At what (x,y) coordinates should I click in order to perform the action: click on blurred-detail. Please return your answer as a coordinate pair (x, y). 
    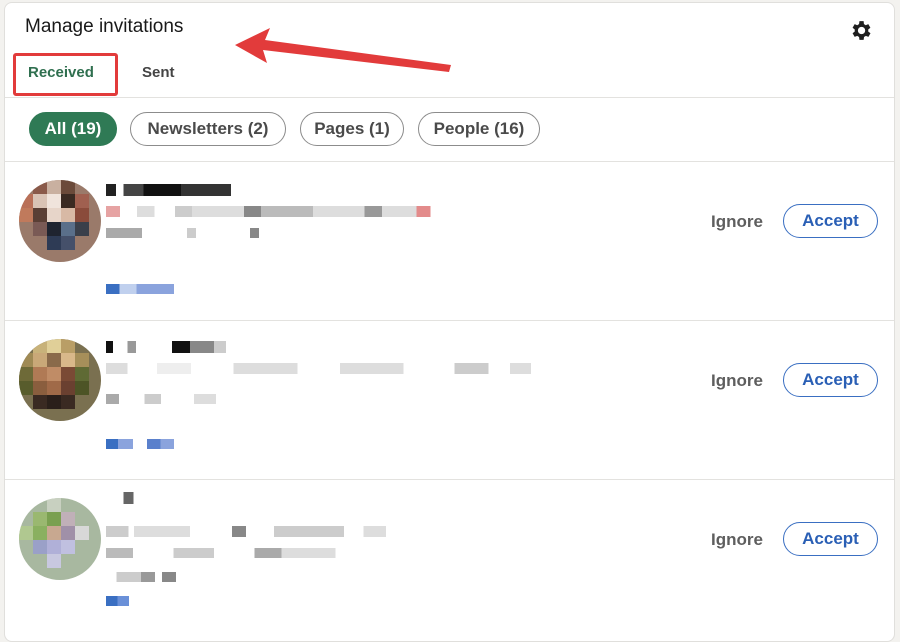
    Looking at the image, I should click on (141, 577).